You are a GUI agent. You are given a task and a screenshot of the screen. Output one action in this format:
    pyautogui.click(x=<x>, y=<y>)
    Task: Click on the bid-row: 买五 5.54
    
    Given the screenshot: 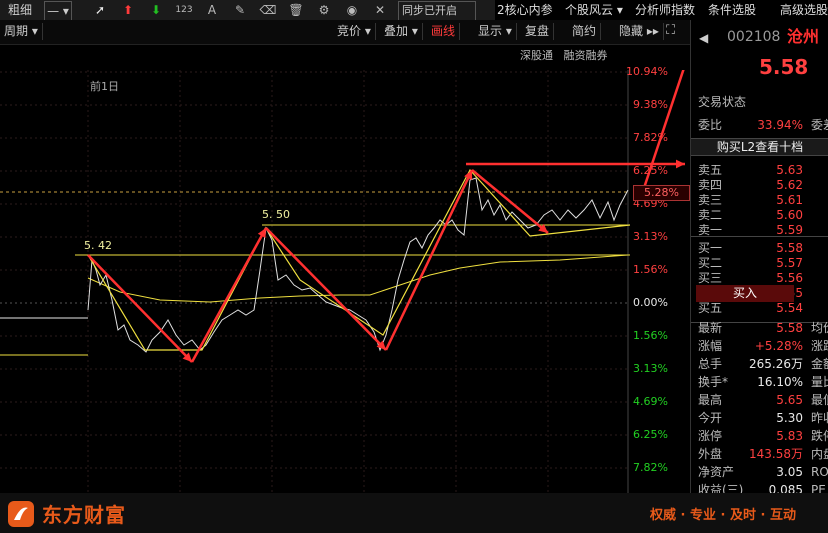 What is the action you would take?
    pyautogui.click(x=759, y=308)
    